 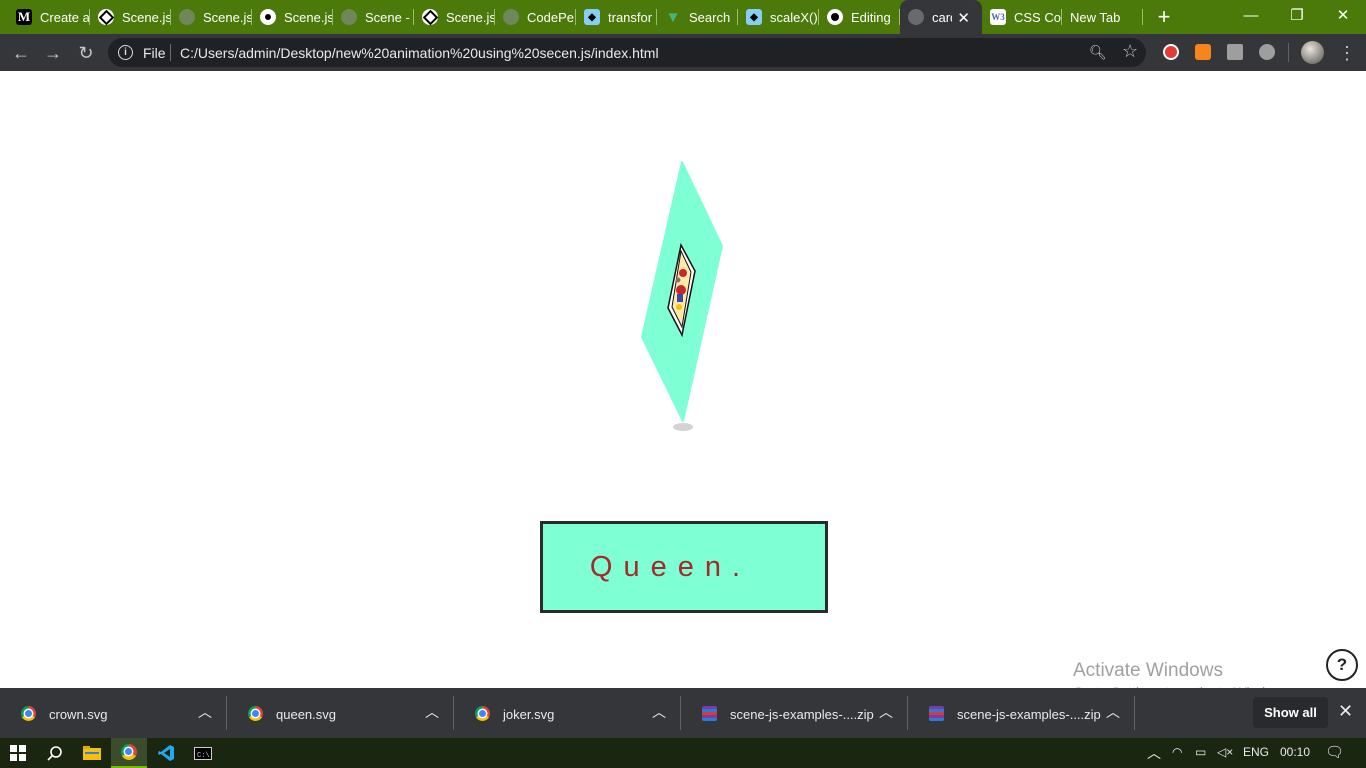 I want to click on info-icon: i, so click(x=125, y=52).